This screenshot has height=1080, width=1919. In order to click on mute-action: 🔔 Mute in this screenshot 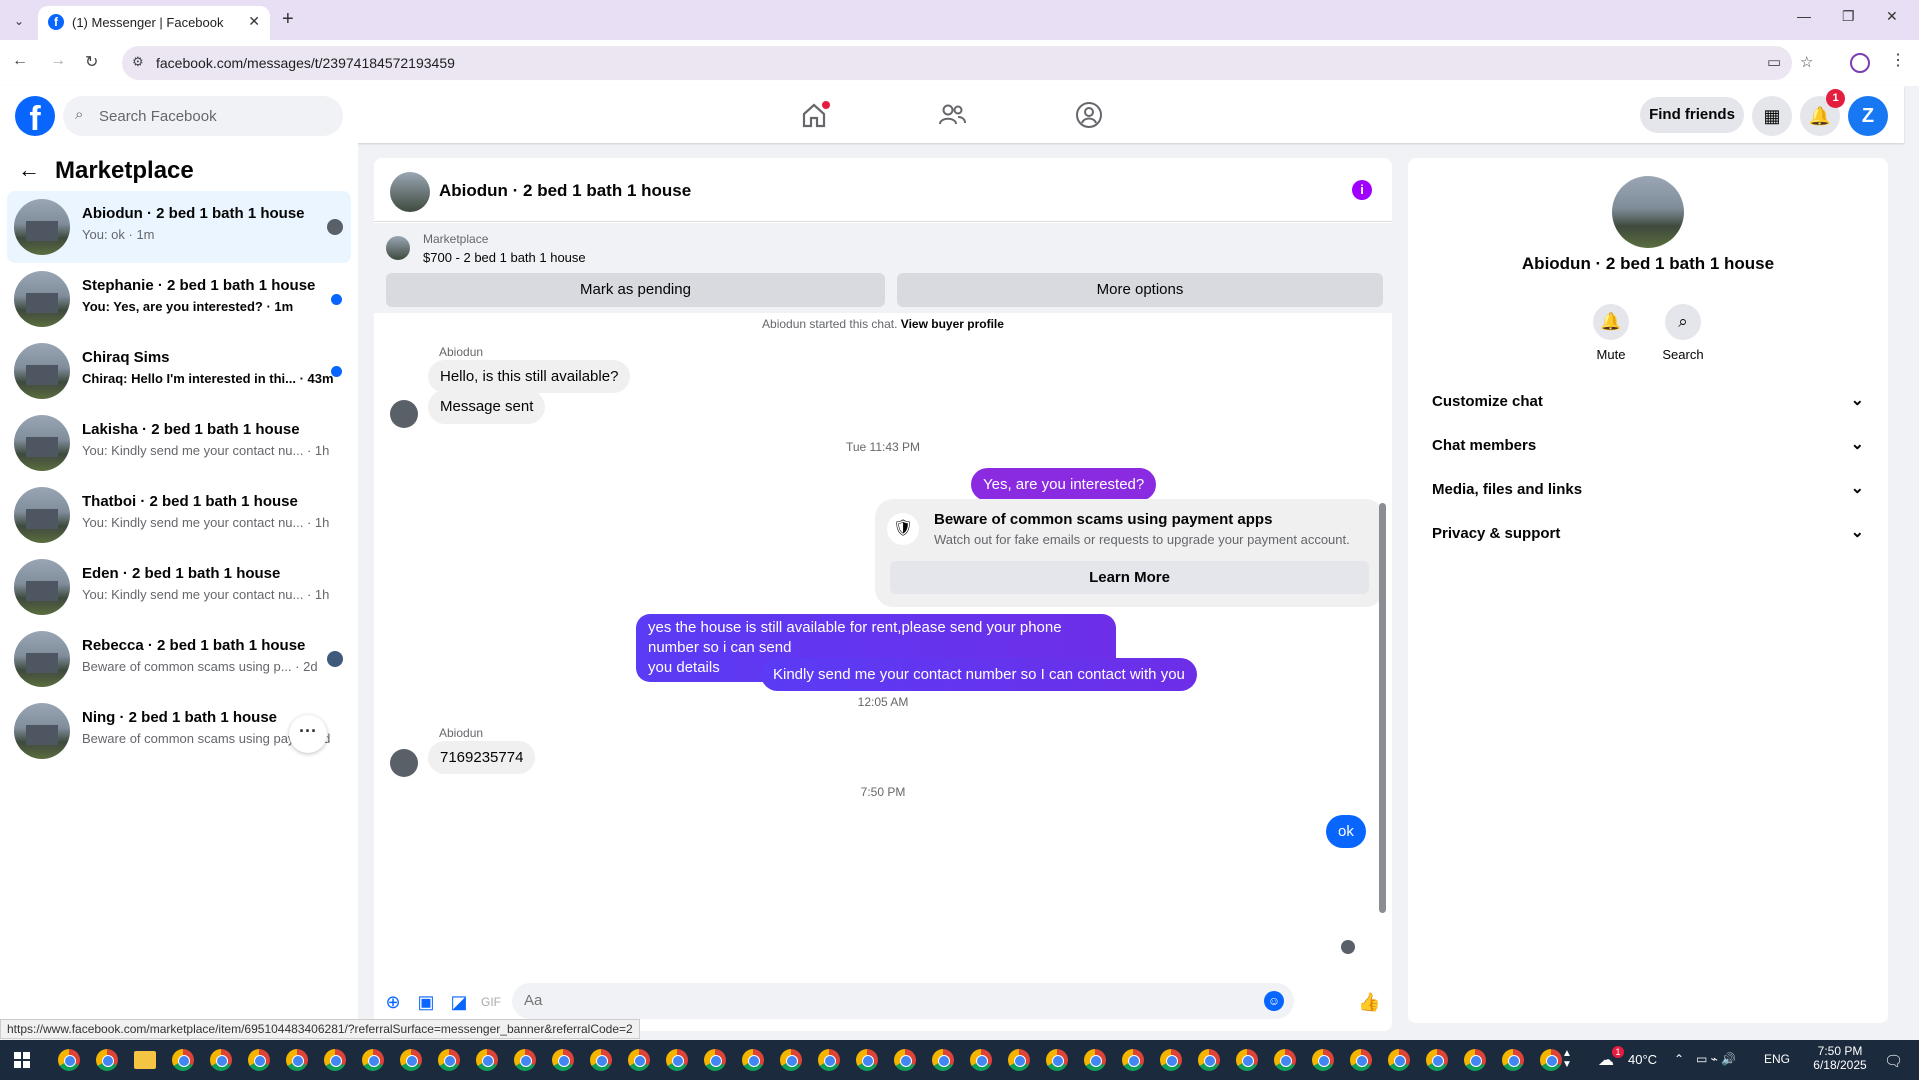, I will do `click(1611, 333)`.